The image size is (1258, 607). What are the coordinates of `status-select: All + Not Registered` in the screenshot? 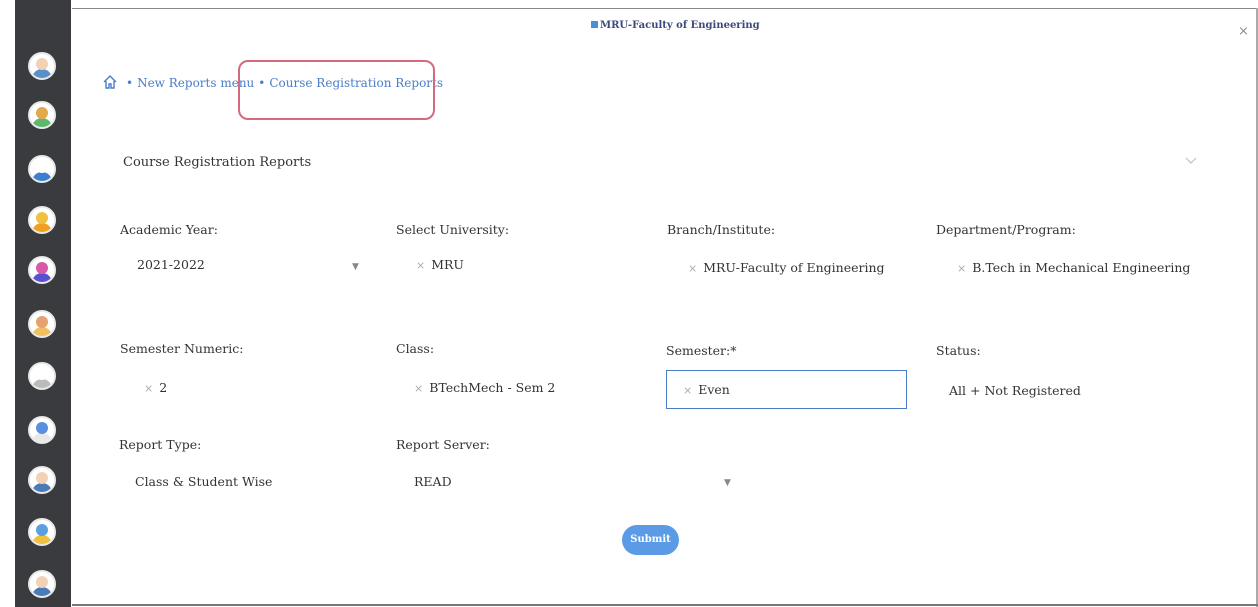 It's located at (1015, 391).